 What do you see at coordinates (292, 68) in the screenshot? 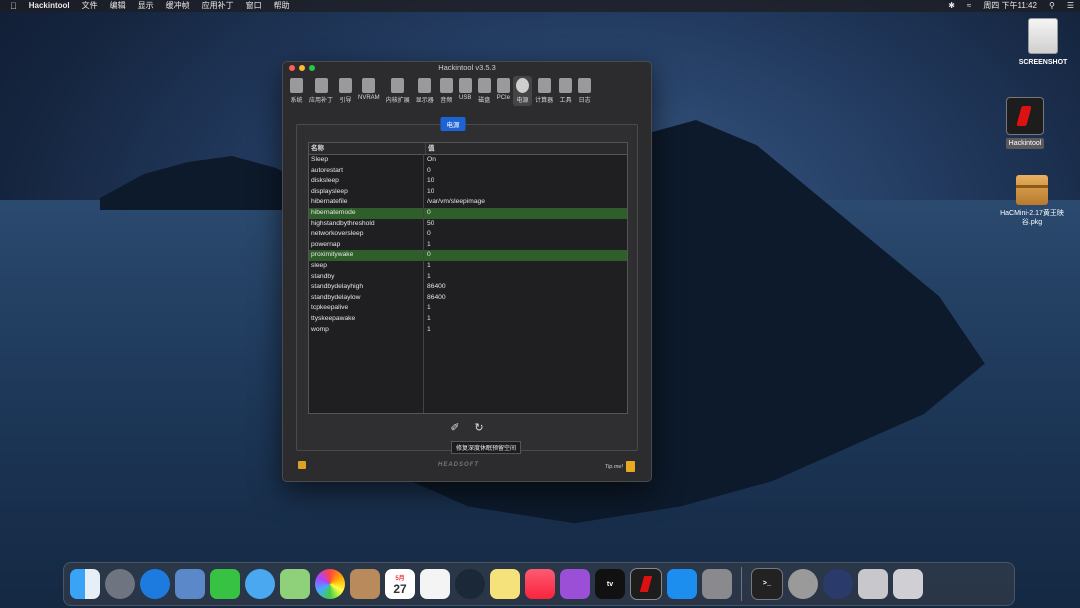
I see `close-button` at bounding box center [292, 68].